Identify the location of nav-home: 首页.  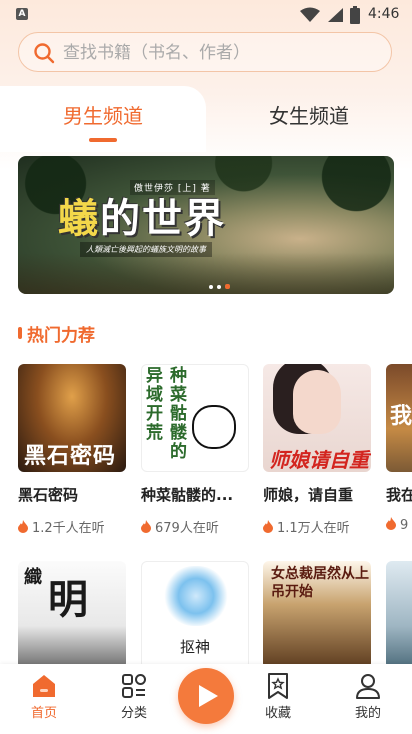
(44, 696).